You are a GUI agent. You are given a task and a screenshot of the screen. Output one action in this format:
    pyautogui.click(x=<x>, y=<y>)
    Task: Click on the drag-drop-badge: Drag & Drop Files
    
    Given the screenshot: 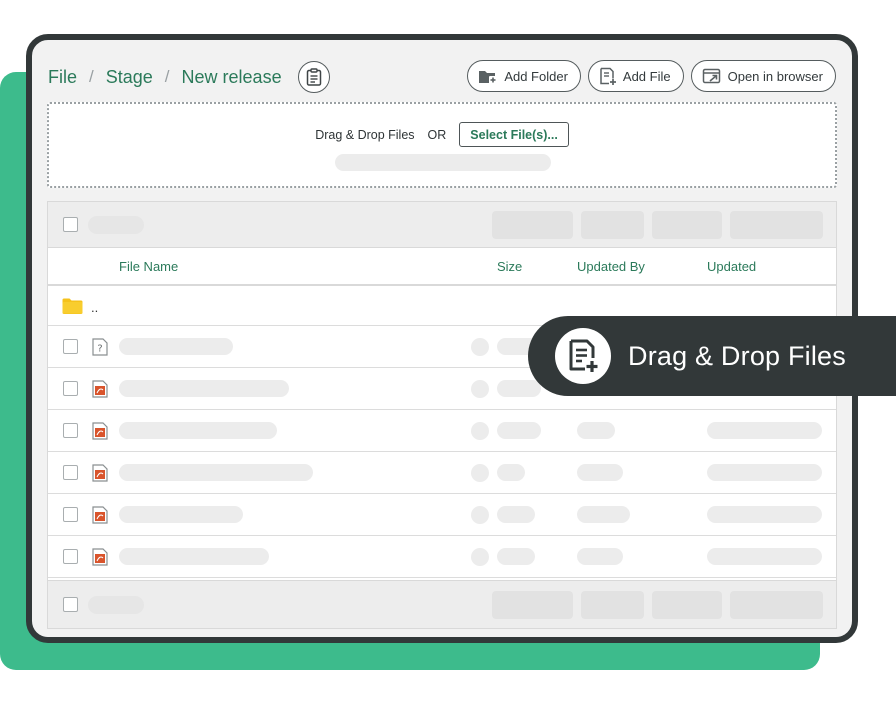 What is the action you would take?
    pyautogui.click(x=712, y=356)
    